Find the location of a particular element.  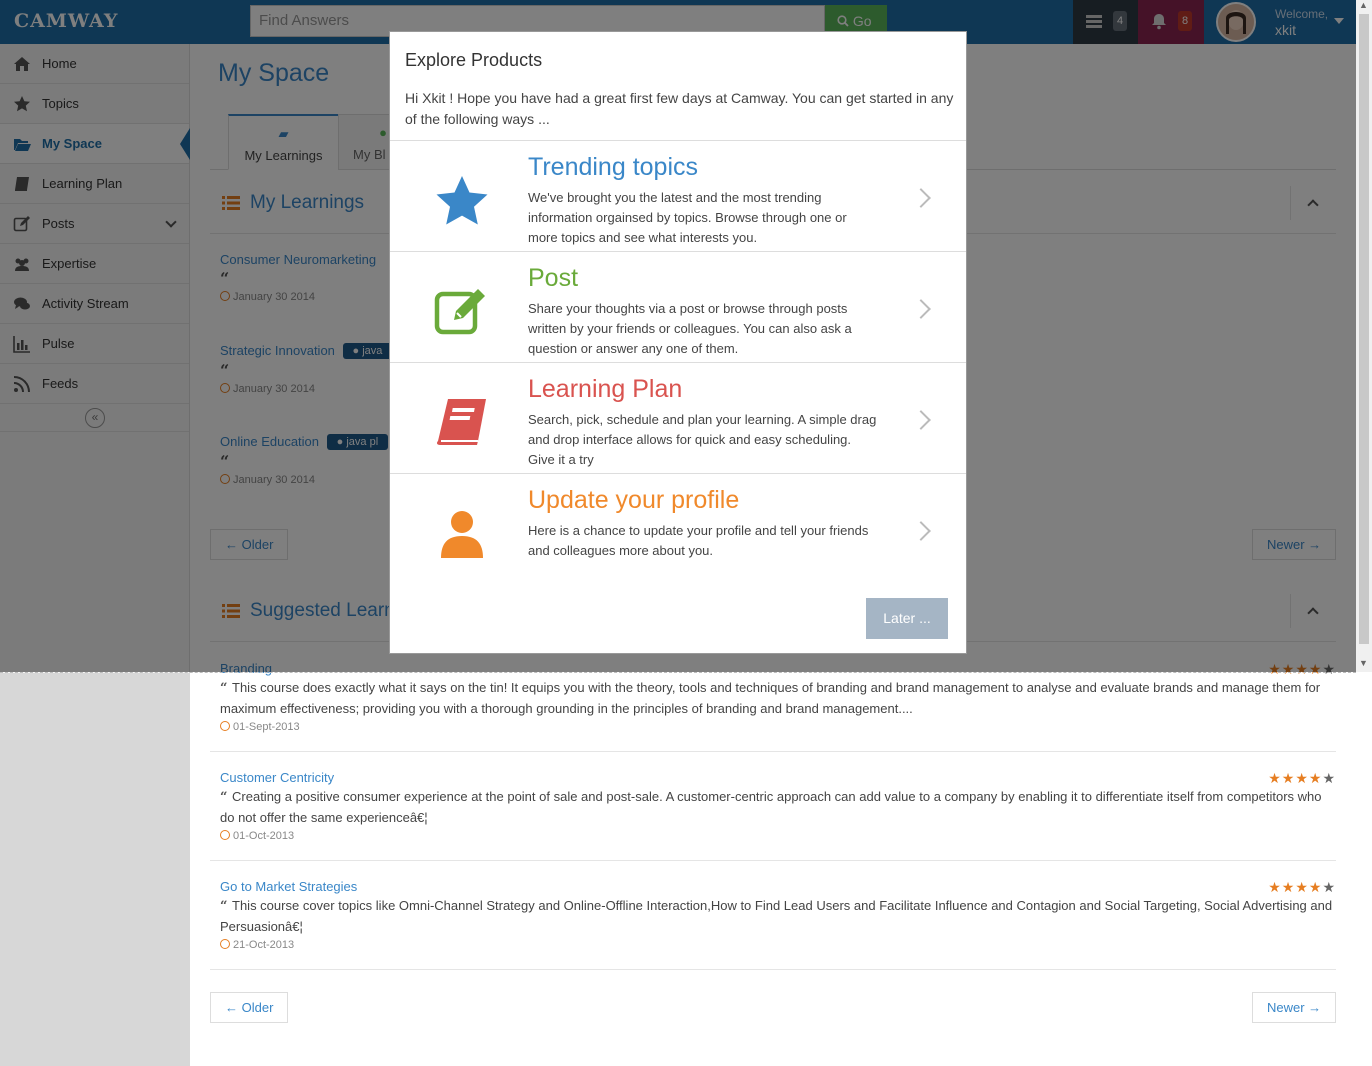

item-date-row: 01-Oct-2013 is located at coordinates (778, 836).